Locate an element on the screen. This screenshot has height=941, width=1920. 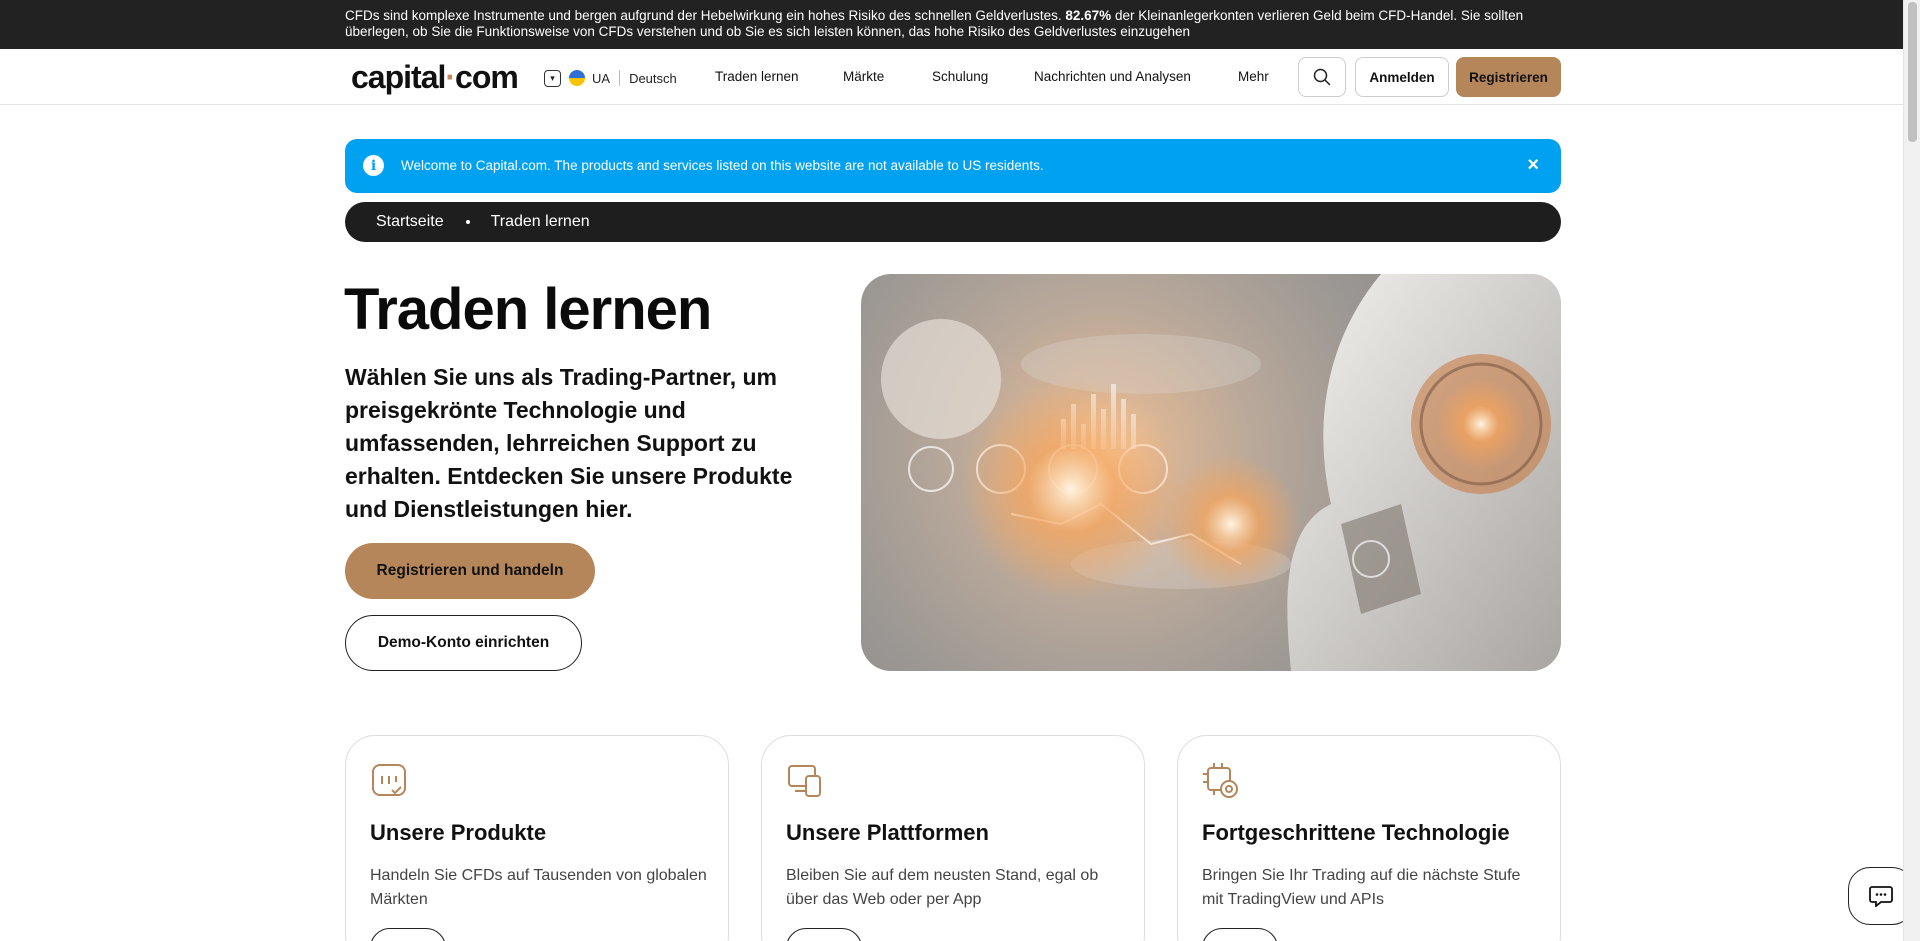
card-title: Fortgeschrittene Technologie is located at coordinates (1356, 832).